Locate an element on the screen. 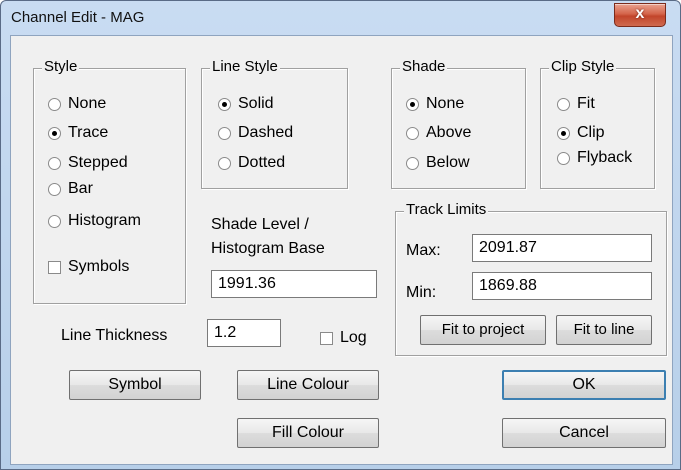 Image resolution: width=681 pixels, height=470 pixels. title-bar: Channel Edit - MAG x is located at coordinates (340, 18).